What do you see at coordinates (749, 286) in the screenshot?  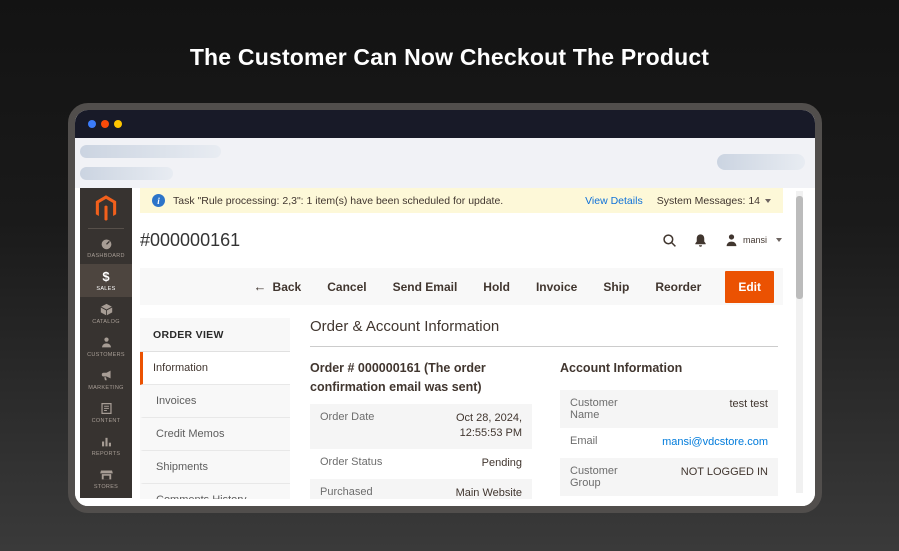 I see `edit-button: Edit` at bounding box center [749, 286].